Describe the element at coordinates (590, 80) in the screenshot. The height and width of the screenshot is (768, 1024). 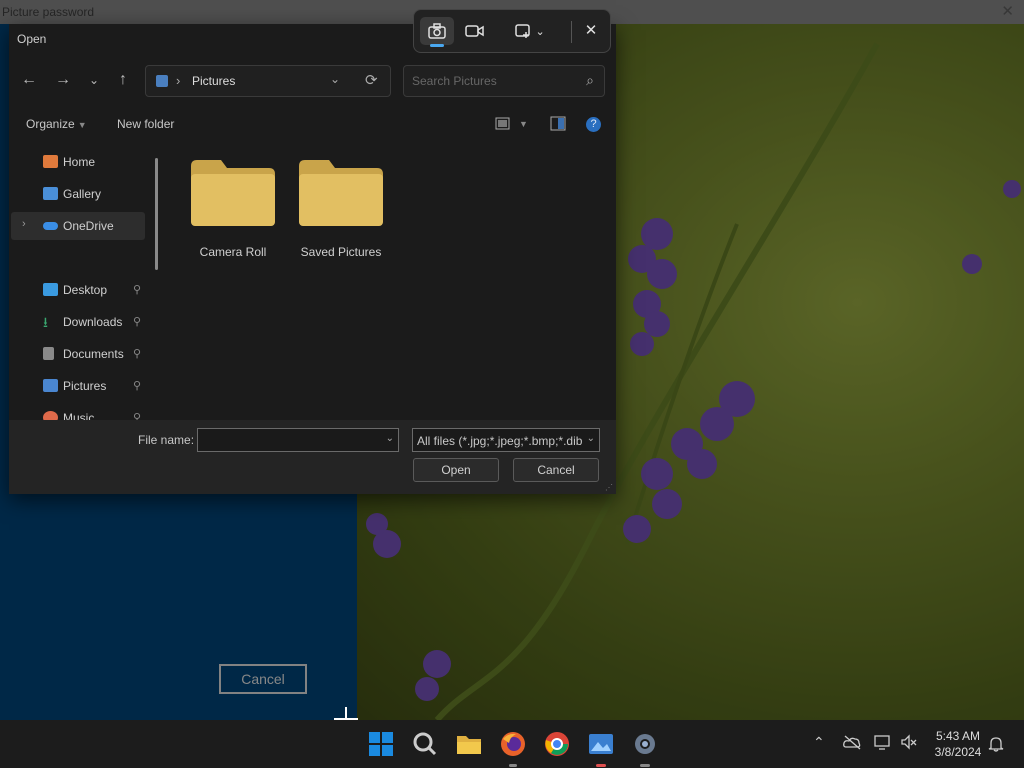
I see `search-icon: ⌕` at that location.